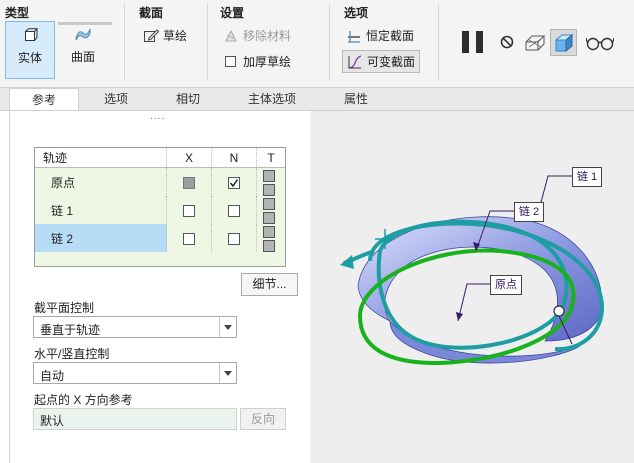 The height and width of the screenshot is (463, 634). I want to click on direction-arrow-icon, so click(347, 262).